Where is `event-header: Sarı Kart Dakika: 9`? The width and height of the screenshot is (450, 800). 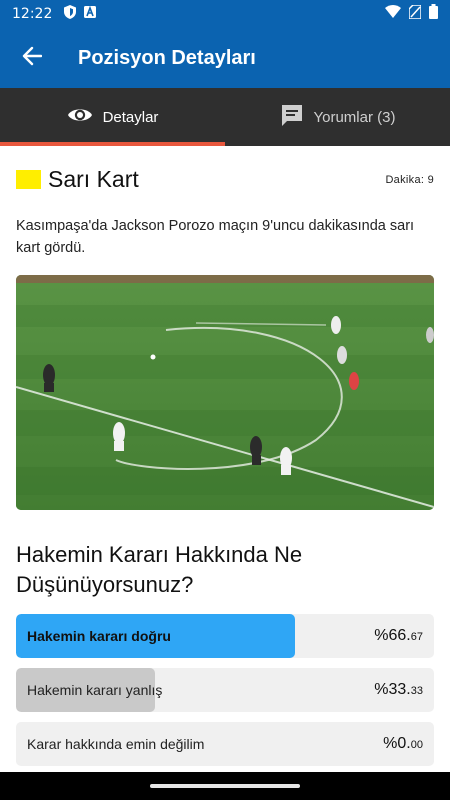
event-header: Sarı Kart Dakika: 9 is located at coordinates (225, 169).